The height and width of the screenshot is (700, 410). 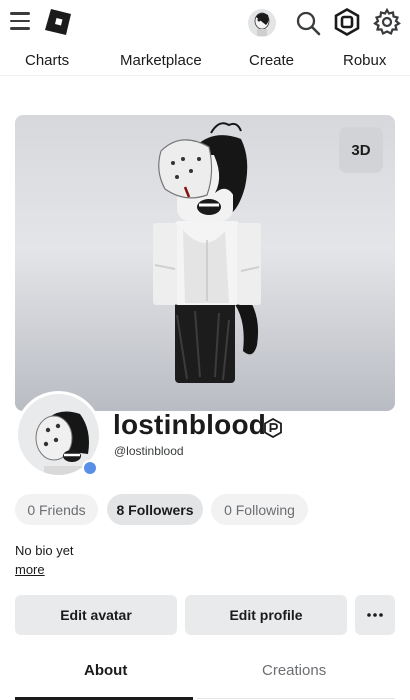 I want to click on tab-divider, so click(x=296, y=698).